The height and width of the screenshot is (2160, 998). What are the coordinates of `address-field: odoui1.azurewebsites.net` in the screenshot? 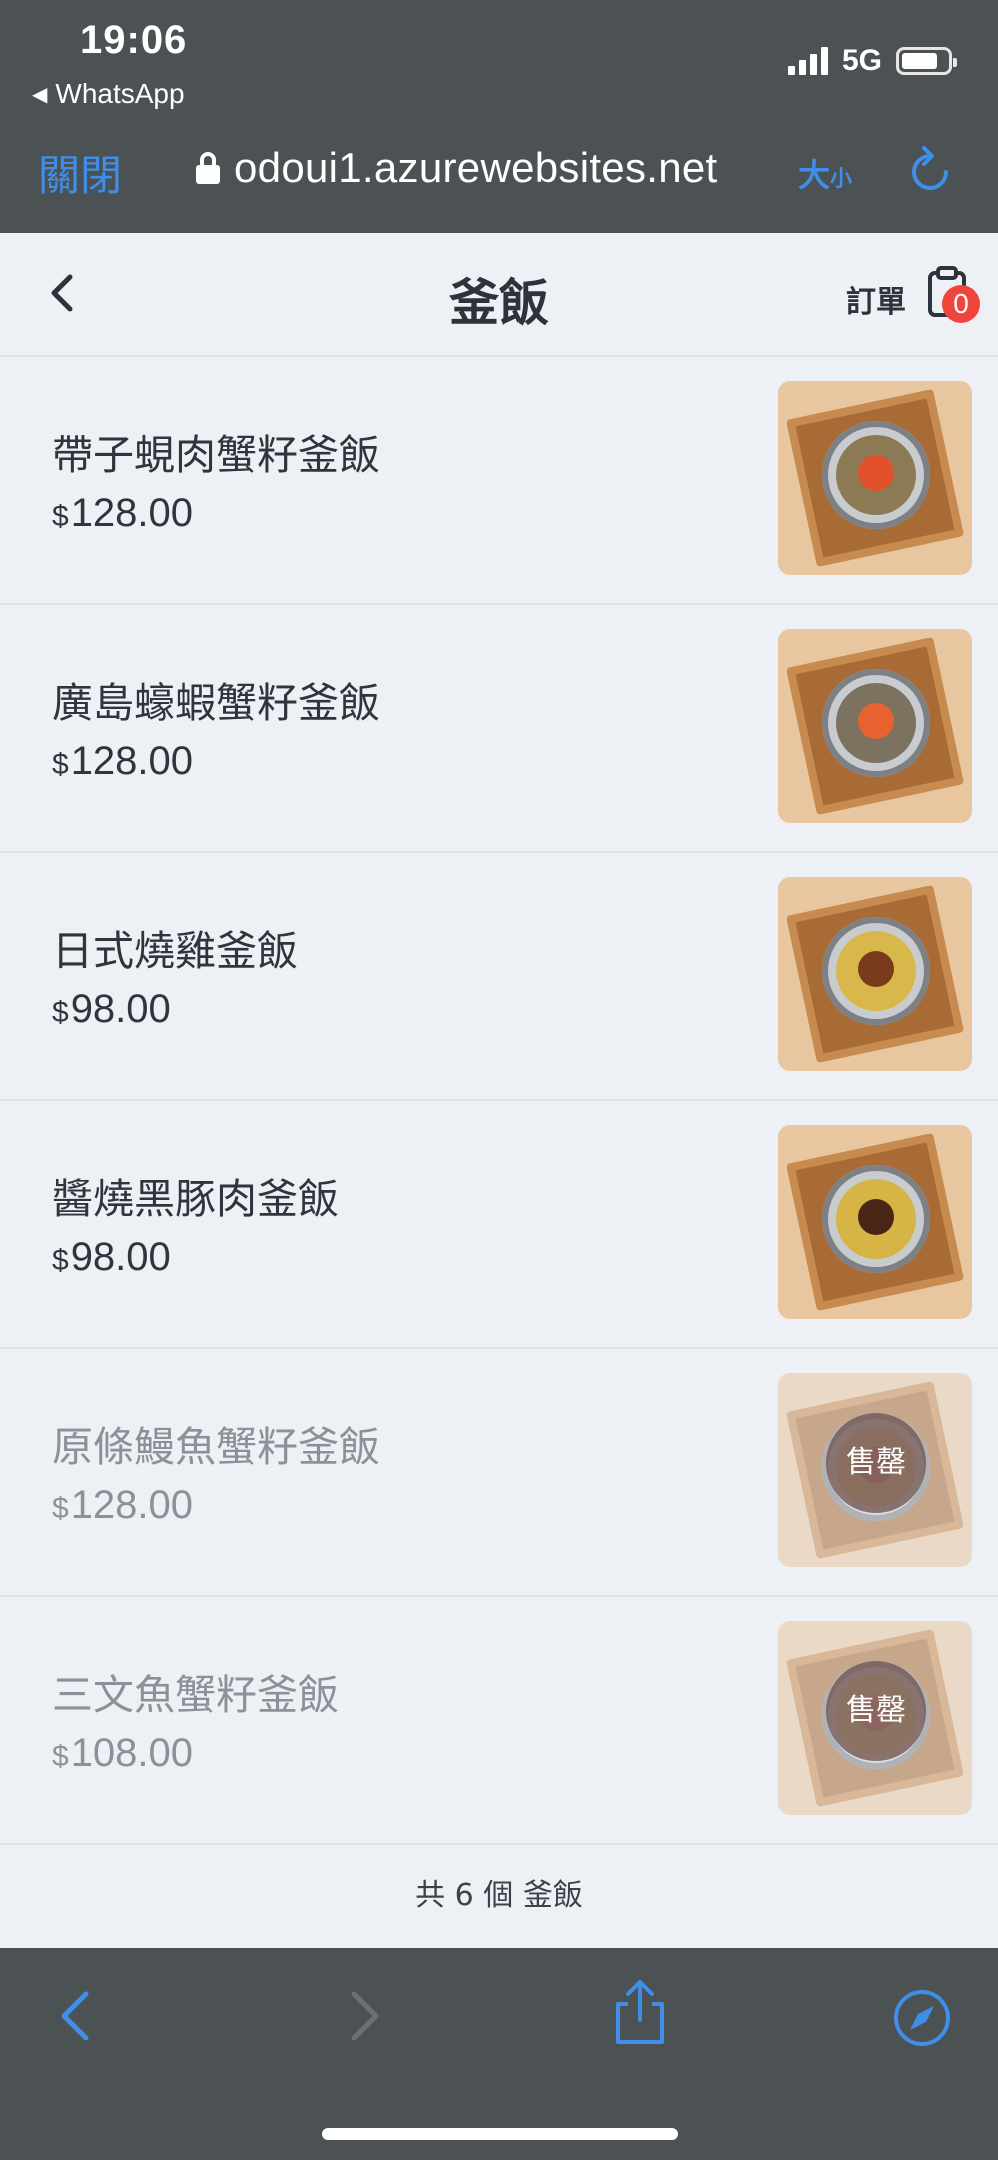 It's located at (457, 168).